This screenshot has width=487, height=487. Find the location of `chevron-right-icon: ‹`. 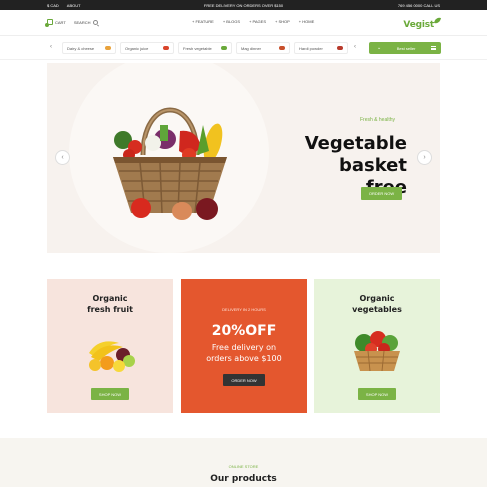

chevron-right-icon: ‹ is located at coordinates (355, 47).